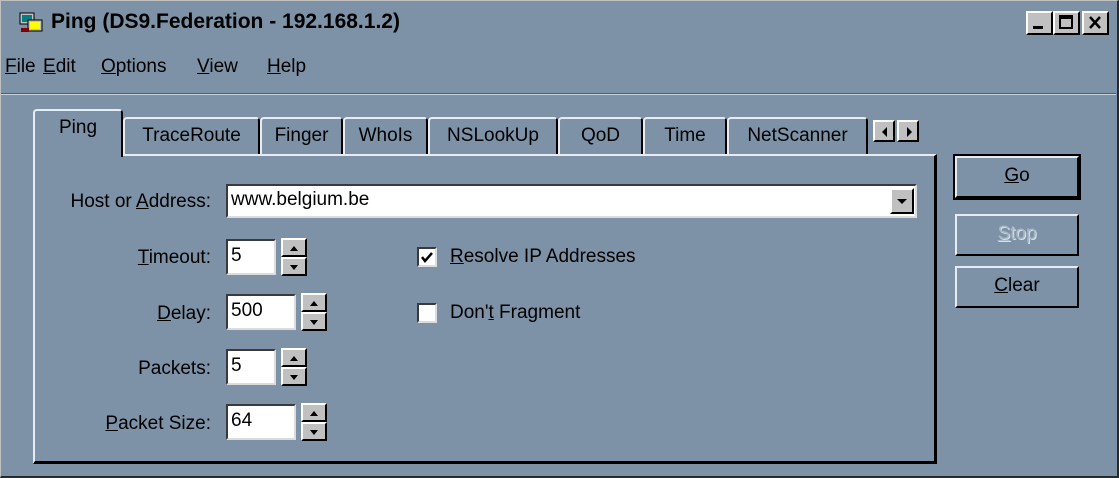 The width and height of the screenshot is (1119, 478). What do you see at coordinates (427, 313) in the screenshot?
I see `dont-fragment-checkbox` at bounding box center [427, 313].